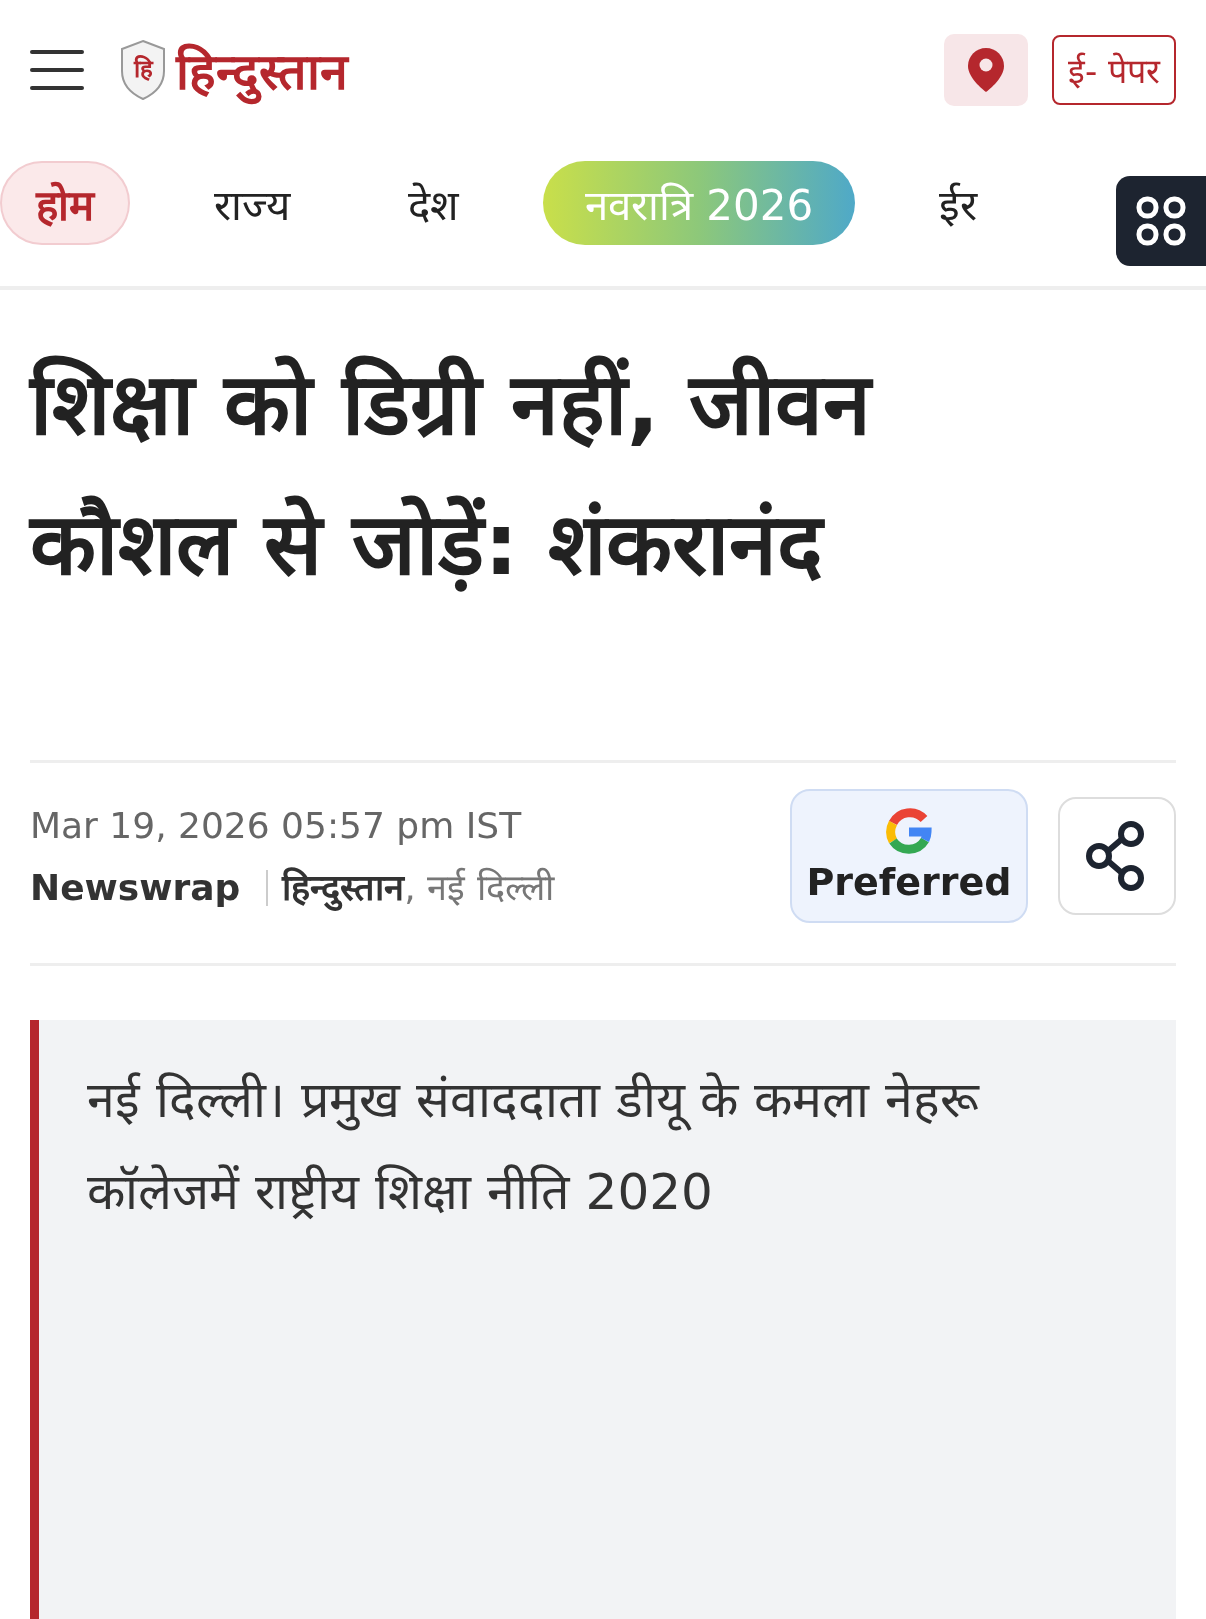 This screenshot has width=1206, height=1619. Describe the element at coordinates (452, 474) in the screenshot. I see `article-headline: शिक्षा को डिग्री नहीं, जीवन कौशल से जोड़ें: शंकरानंद` at that location.